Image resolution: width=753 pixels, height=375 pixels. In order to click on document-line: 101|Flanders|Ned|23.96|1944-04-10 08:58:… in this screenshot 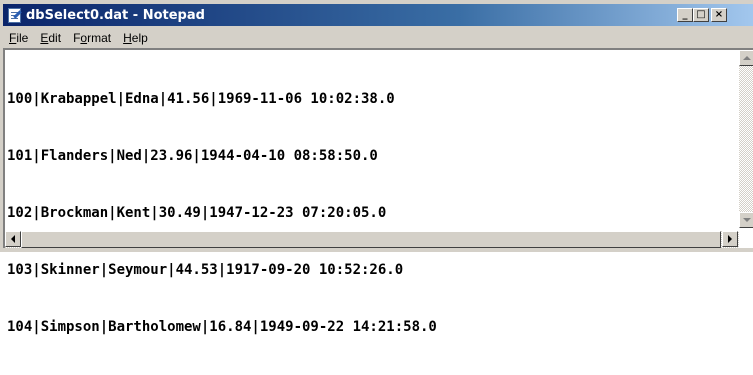, I will do `click(192, 156)`.